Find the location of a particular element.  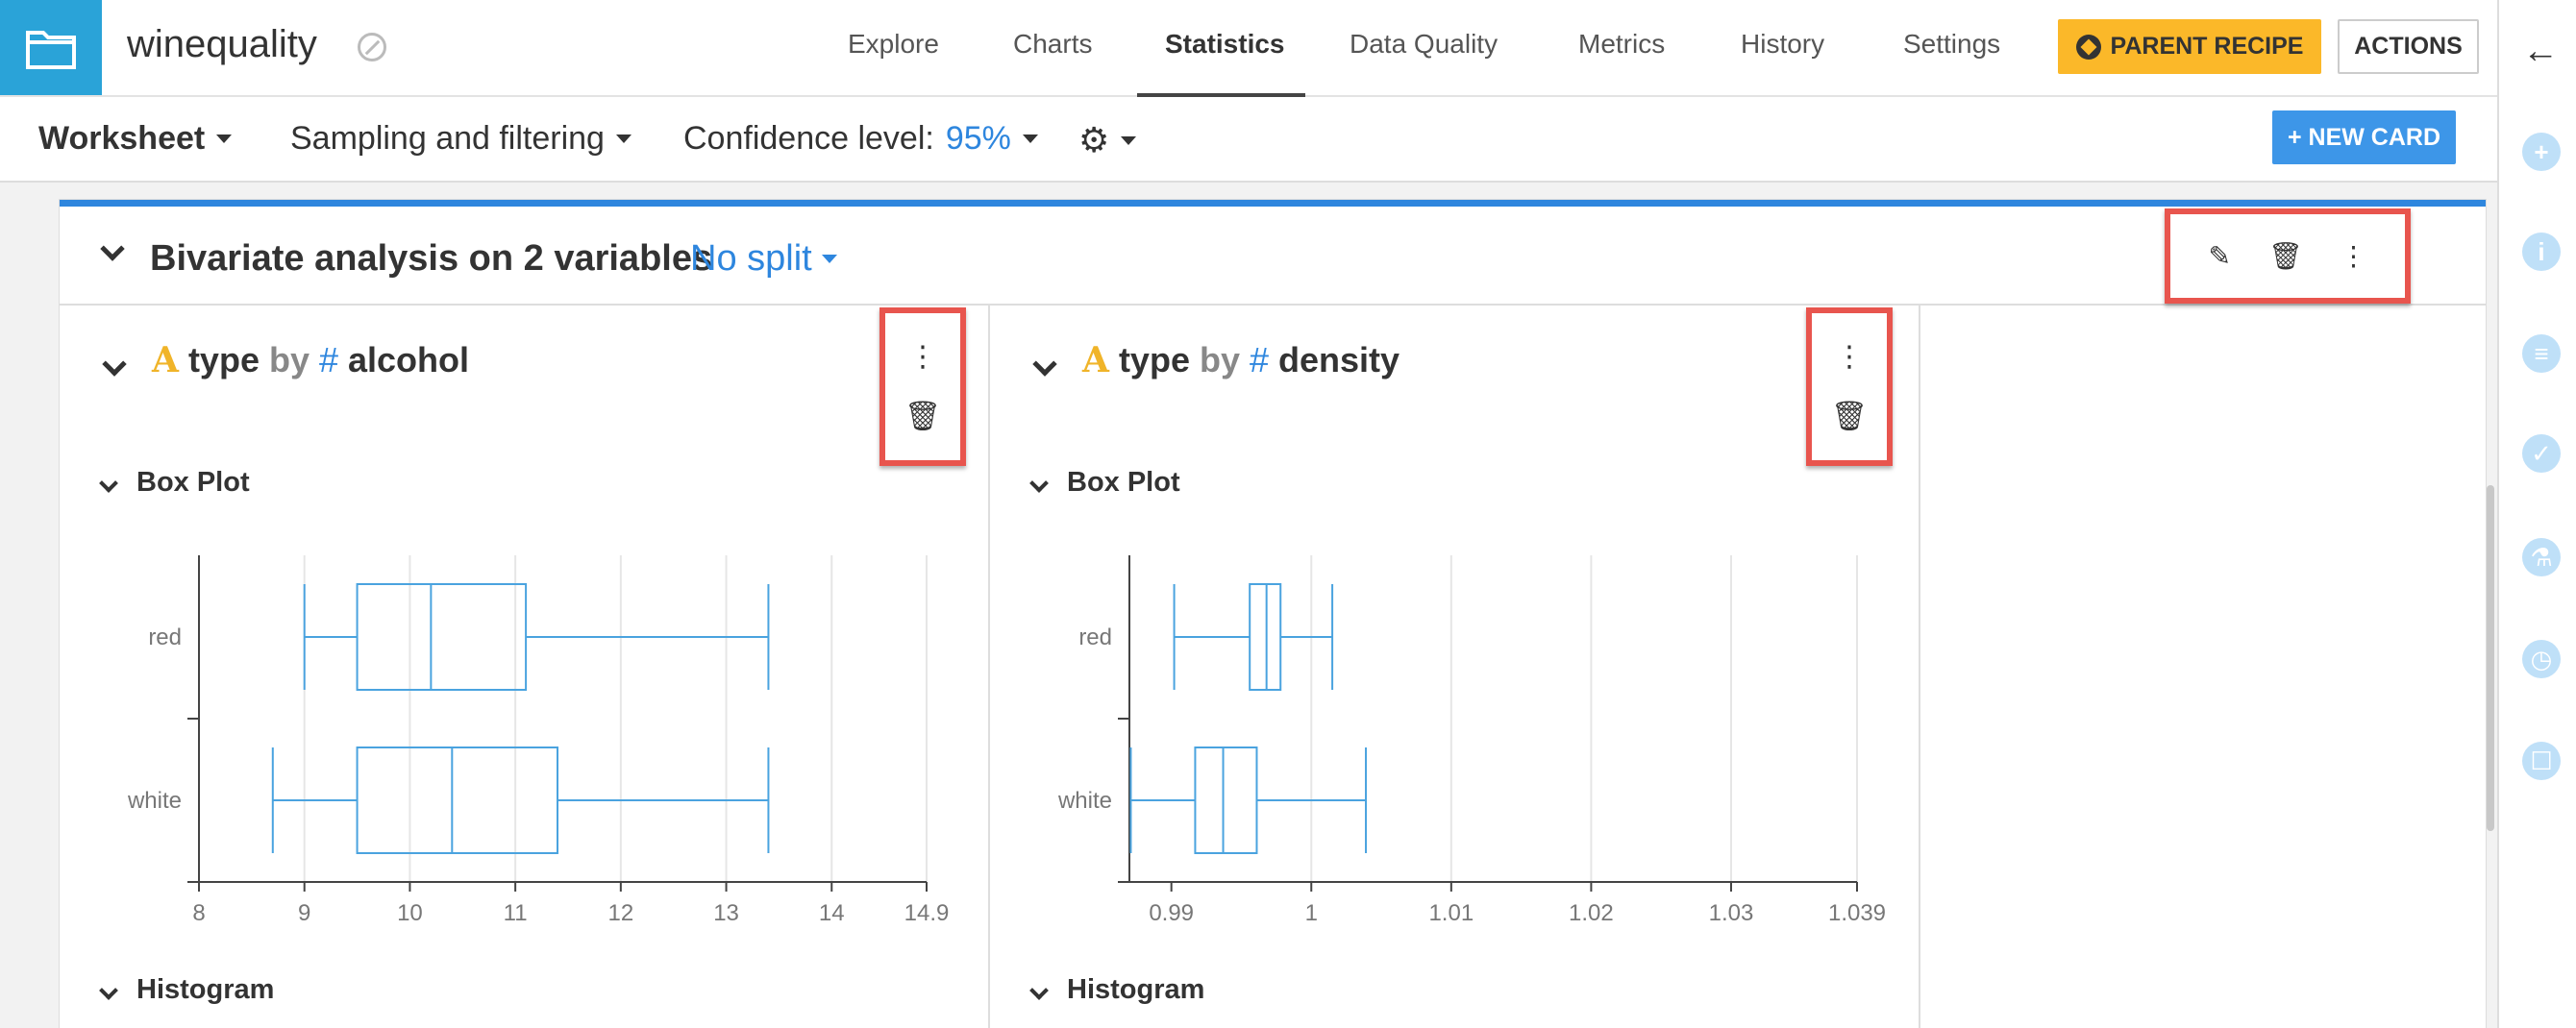

list-icon: ≡ is located at coordinates (2542, 353).